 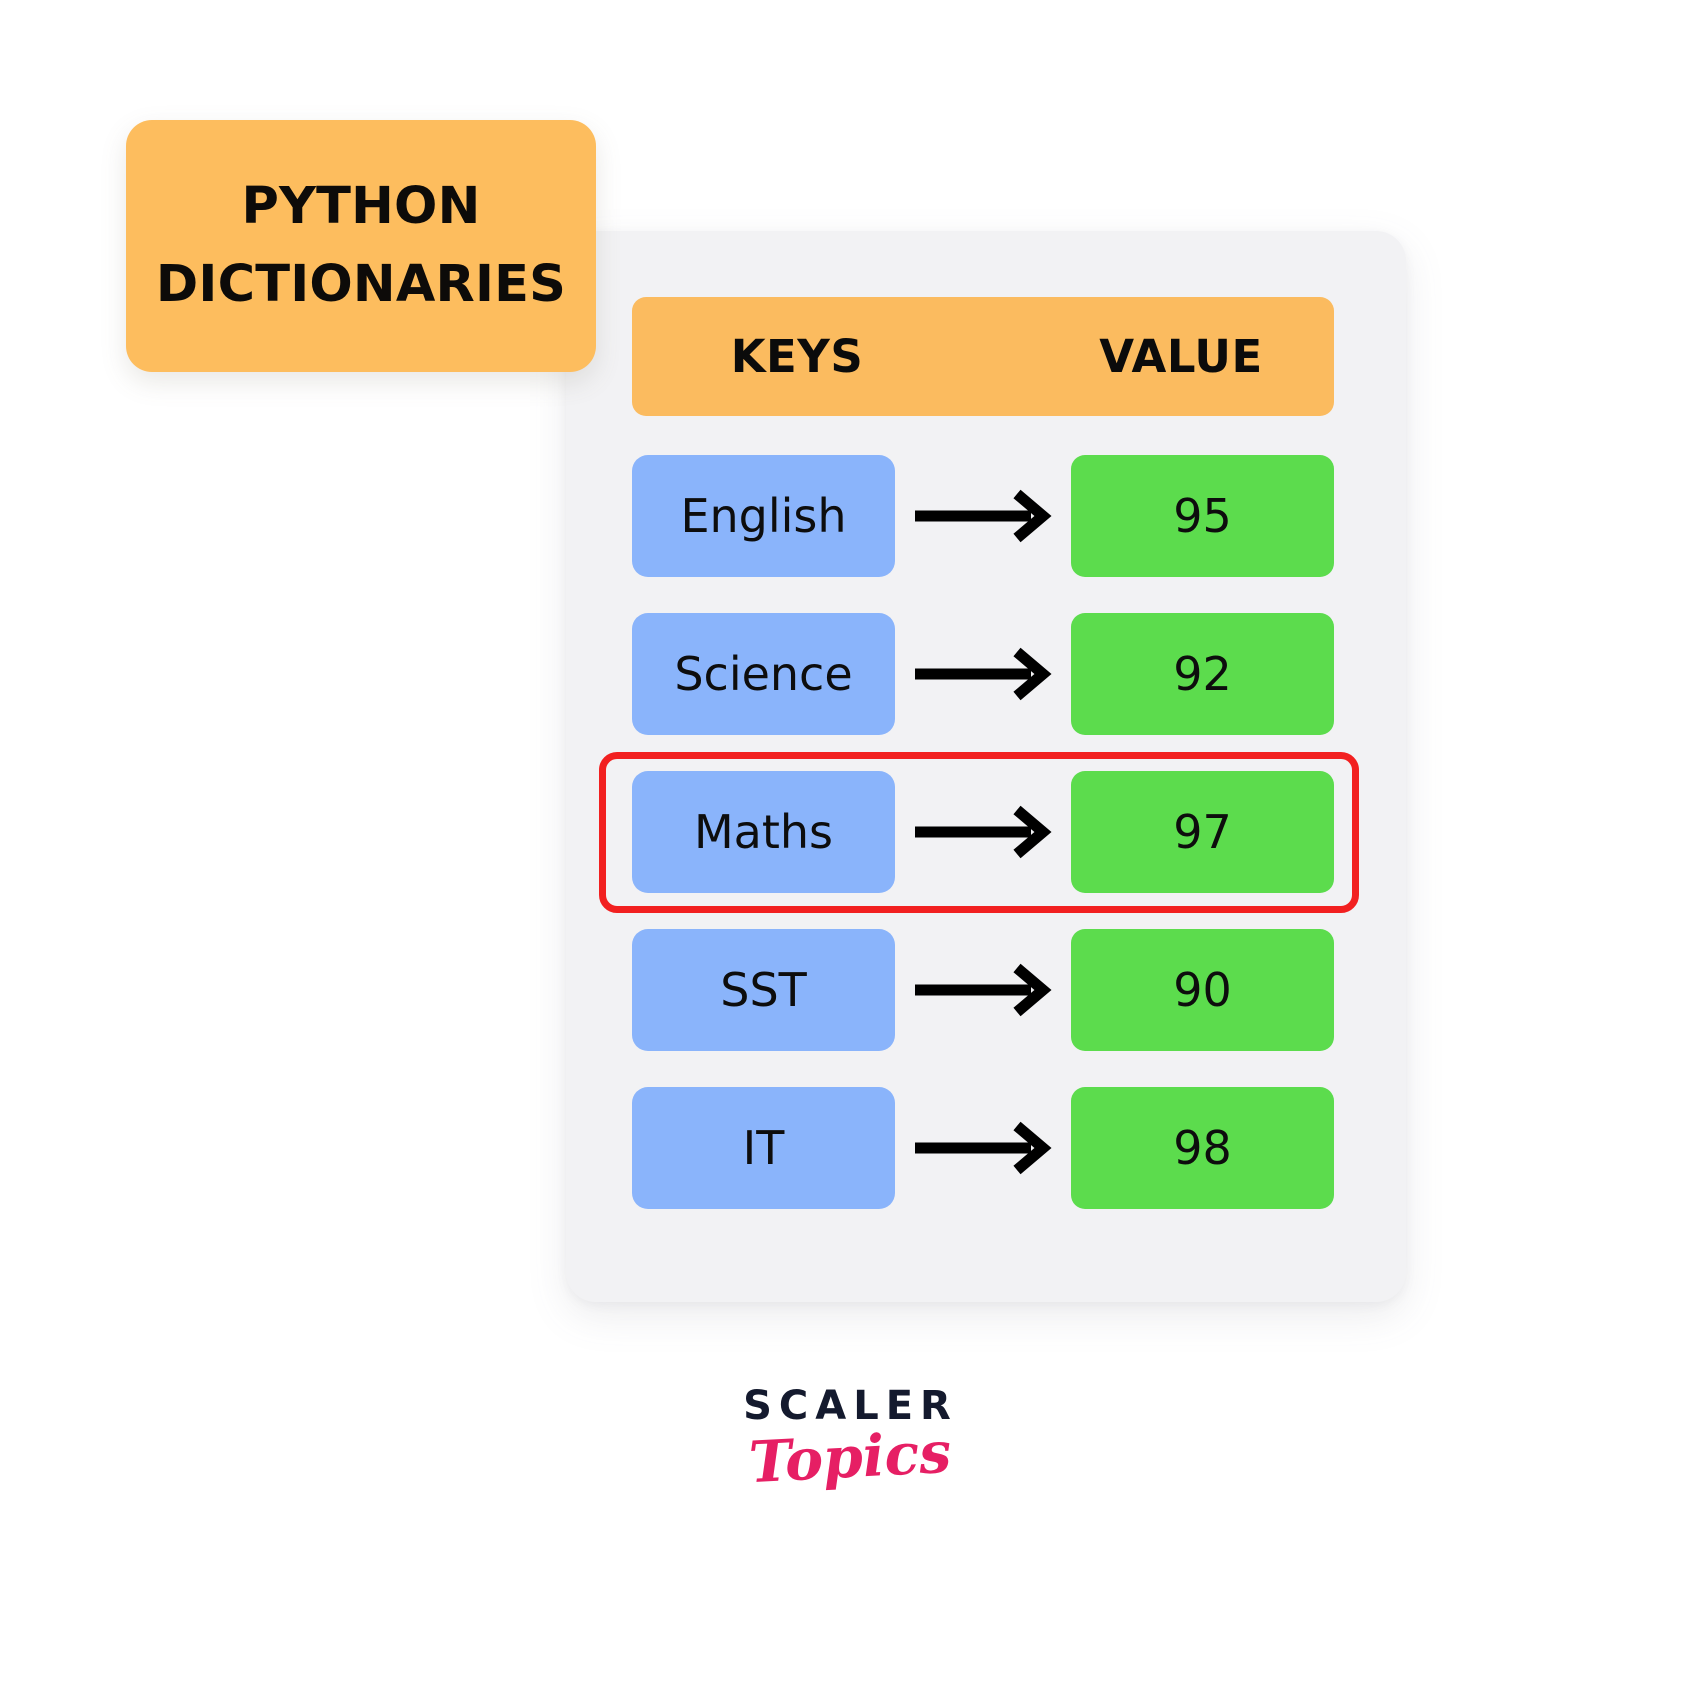 What do you see at coordinates (1202, 674) in the screenshot?
I see `value-box: 92` at bounding box center [1202, 674].